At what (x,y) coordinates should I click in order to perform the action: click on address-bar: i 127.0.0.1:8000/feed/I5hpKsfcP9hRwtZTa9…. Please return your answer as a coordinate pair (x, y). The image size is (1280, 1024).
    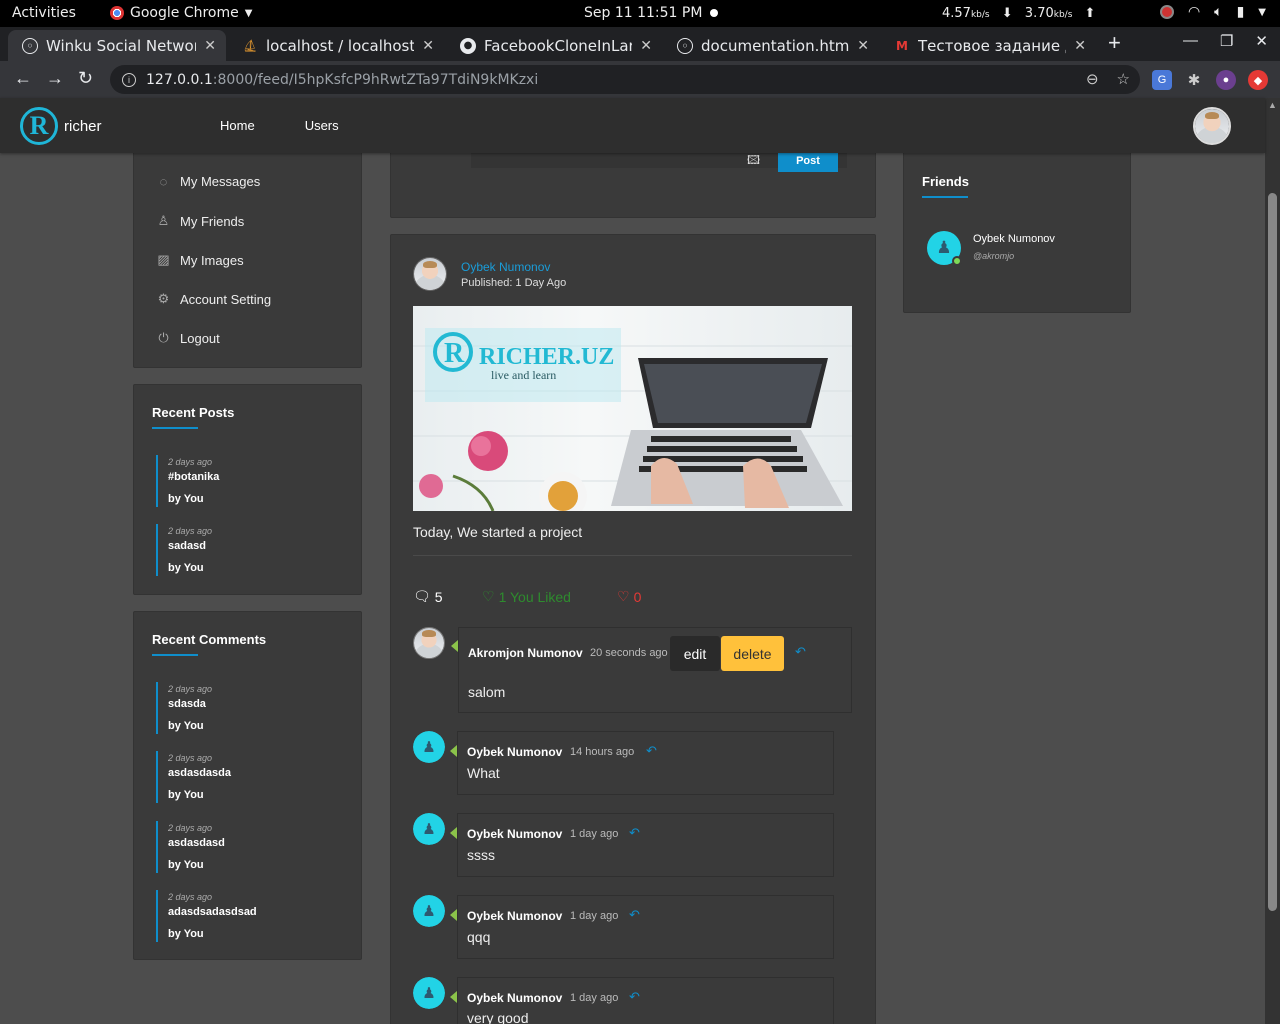
    Looking at the image, I should click on (625, 79).